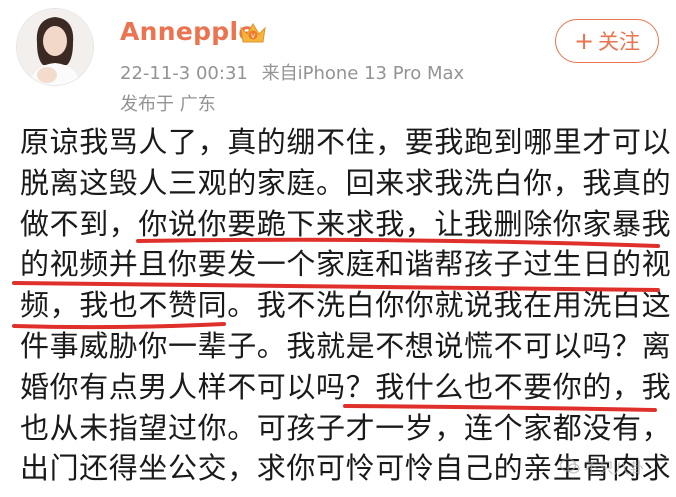  Describe the element at coordinates (346, 142) in the screenshot. I see `post-line: 原谅我骂人了，真的绷不住，要我跑到哪里才可以` at that location.